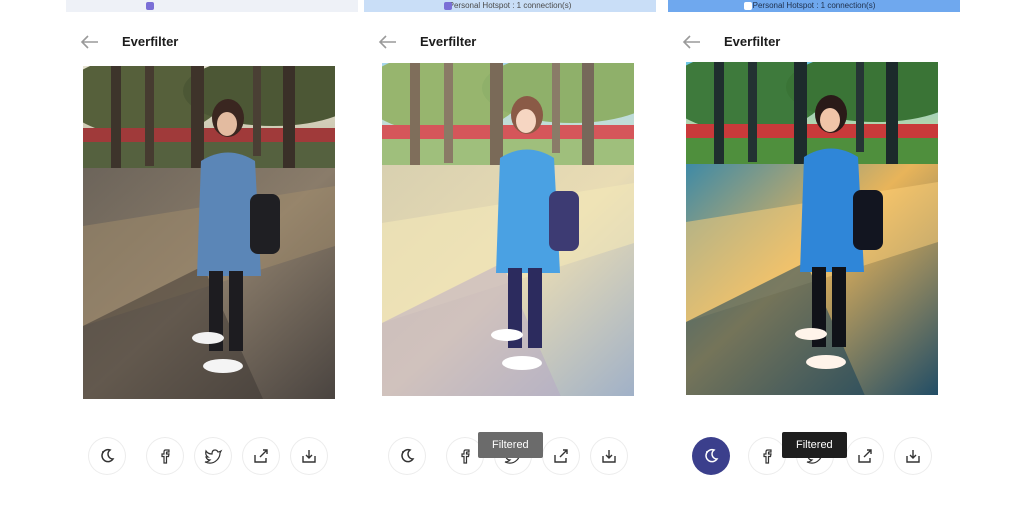 This screenshot has width=1024, height=512. I want to click on action-bar, so click(212, 457).